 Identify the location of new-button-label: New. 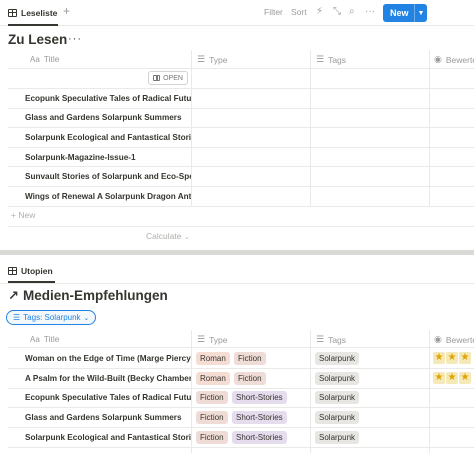
(399, 13).